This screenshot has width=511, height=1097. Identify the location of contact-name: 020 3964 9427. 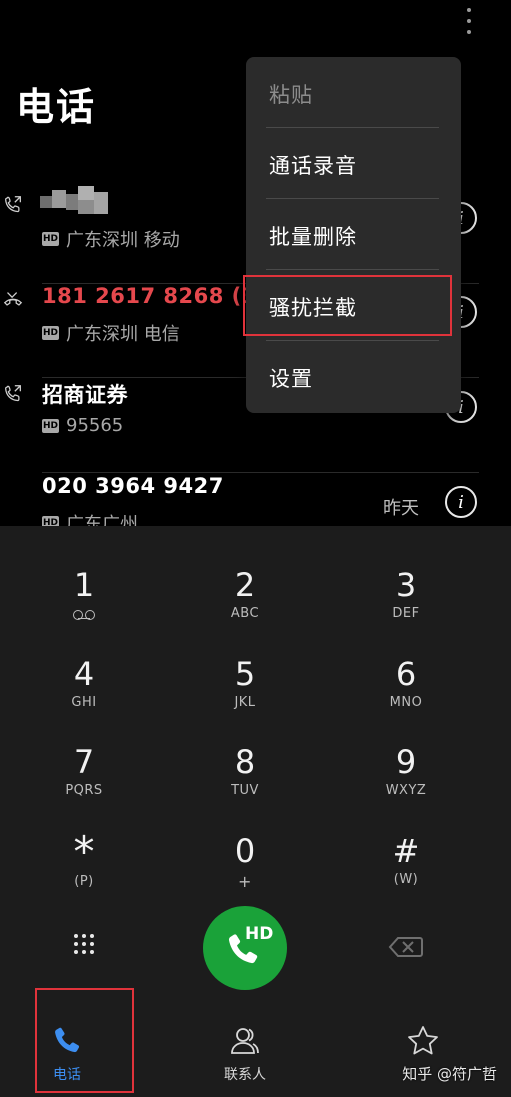
(133, 486).